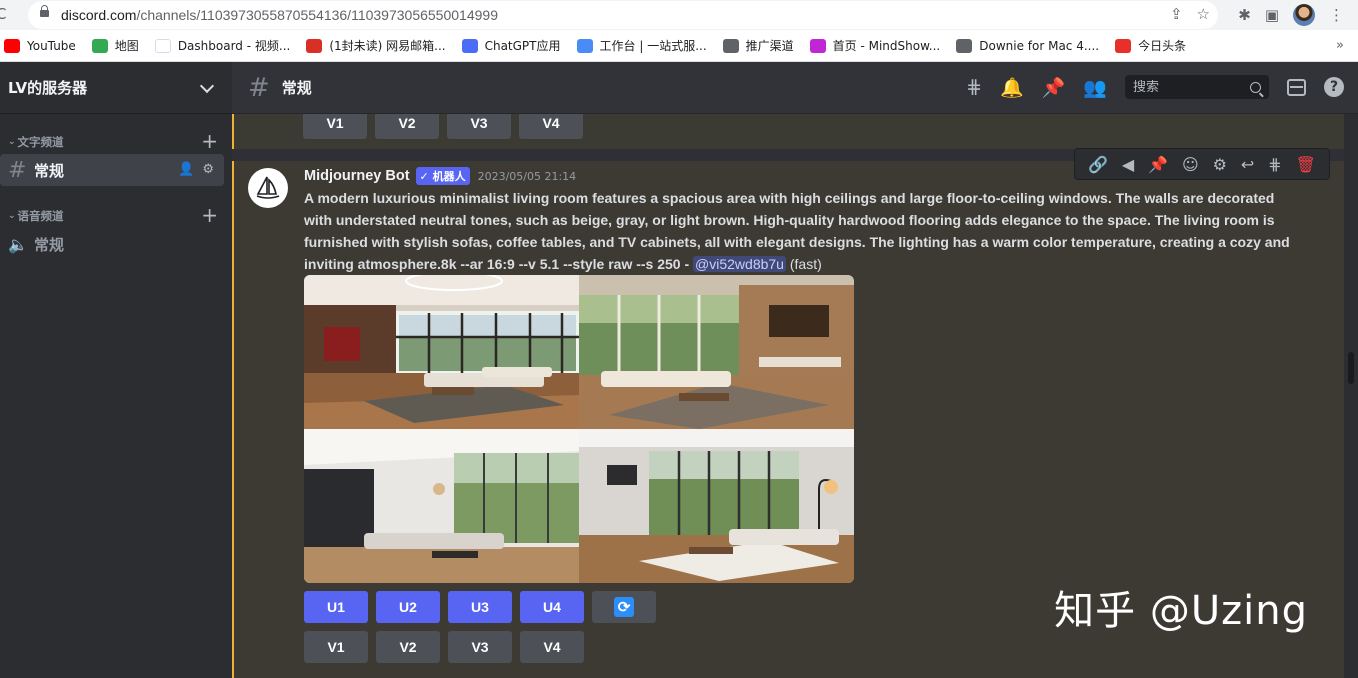  Describe the element at coordinates (1272, 15) in the screenshot. I see `side-panel-icon: ▣` at that location.